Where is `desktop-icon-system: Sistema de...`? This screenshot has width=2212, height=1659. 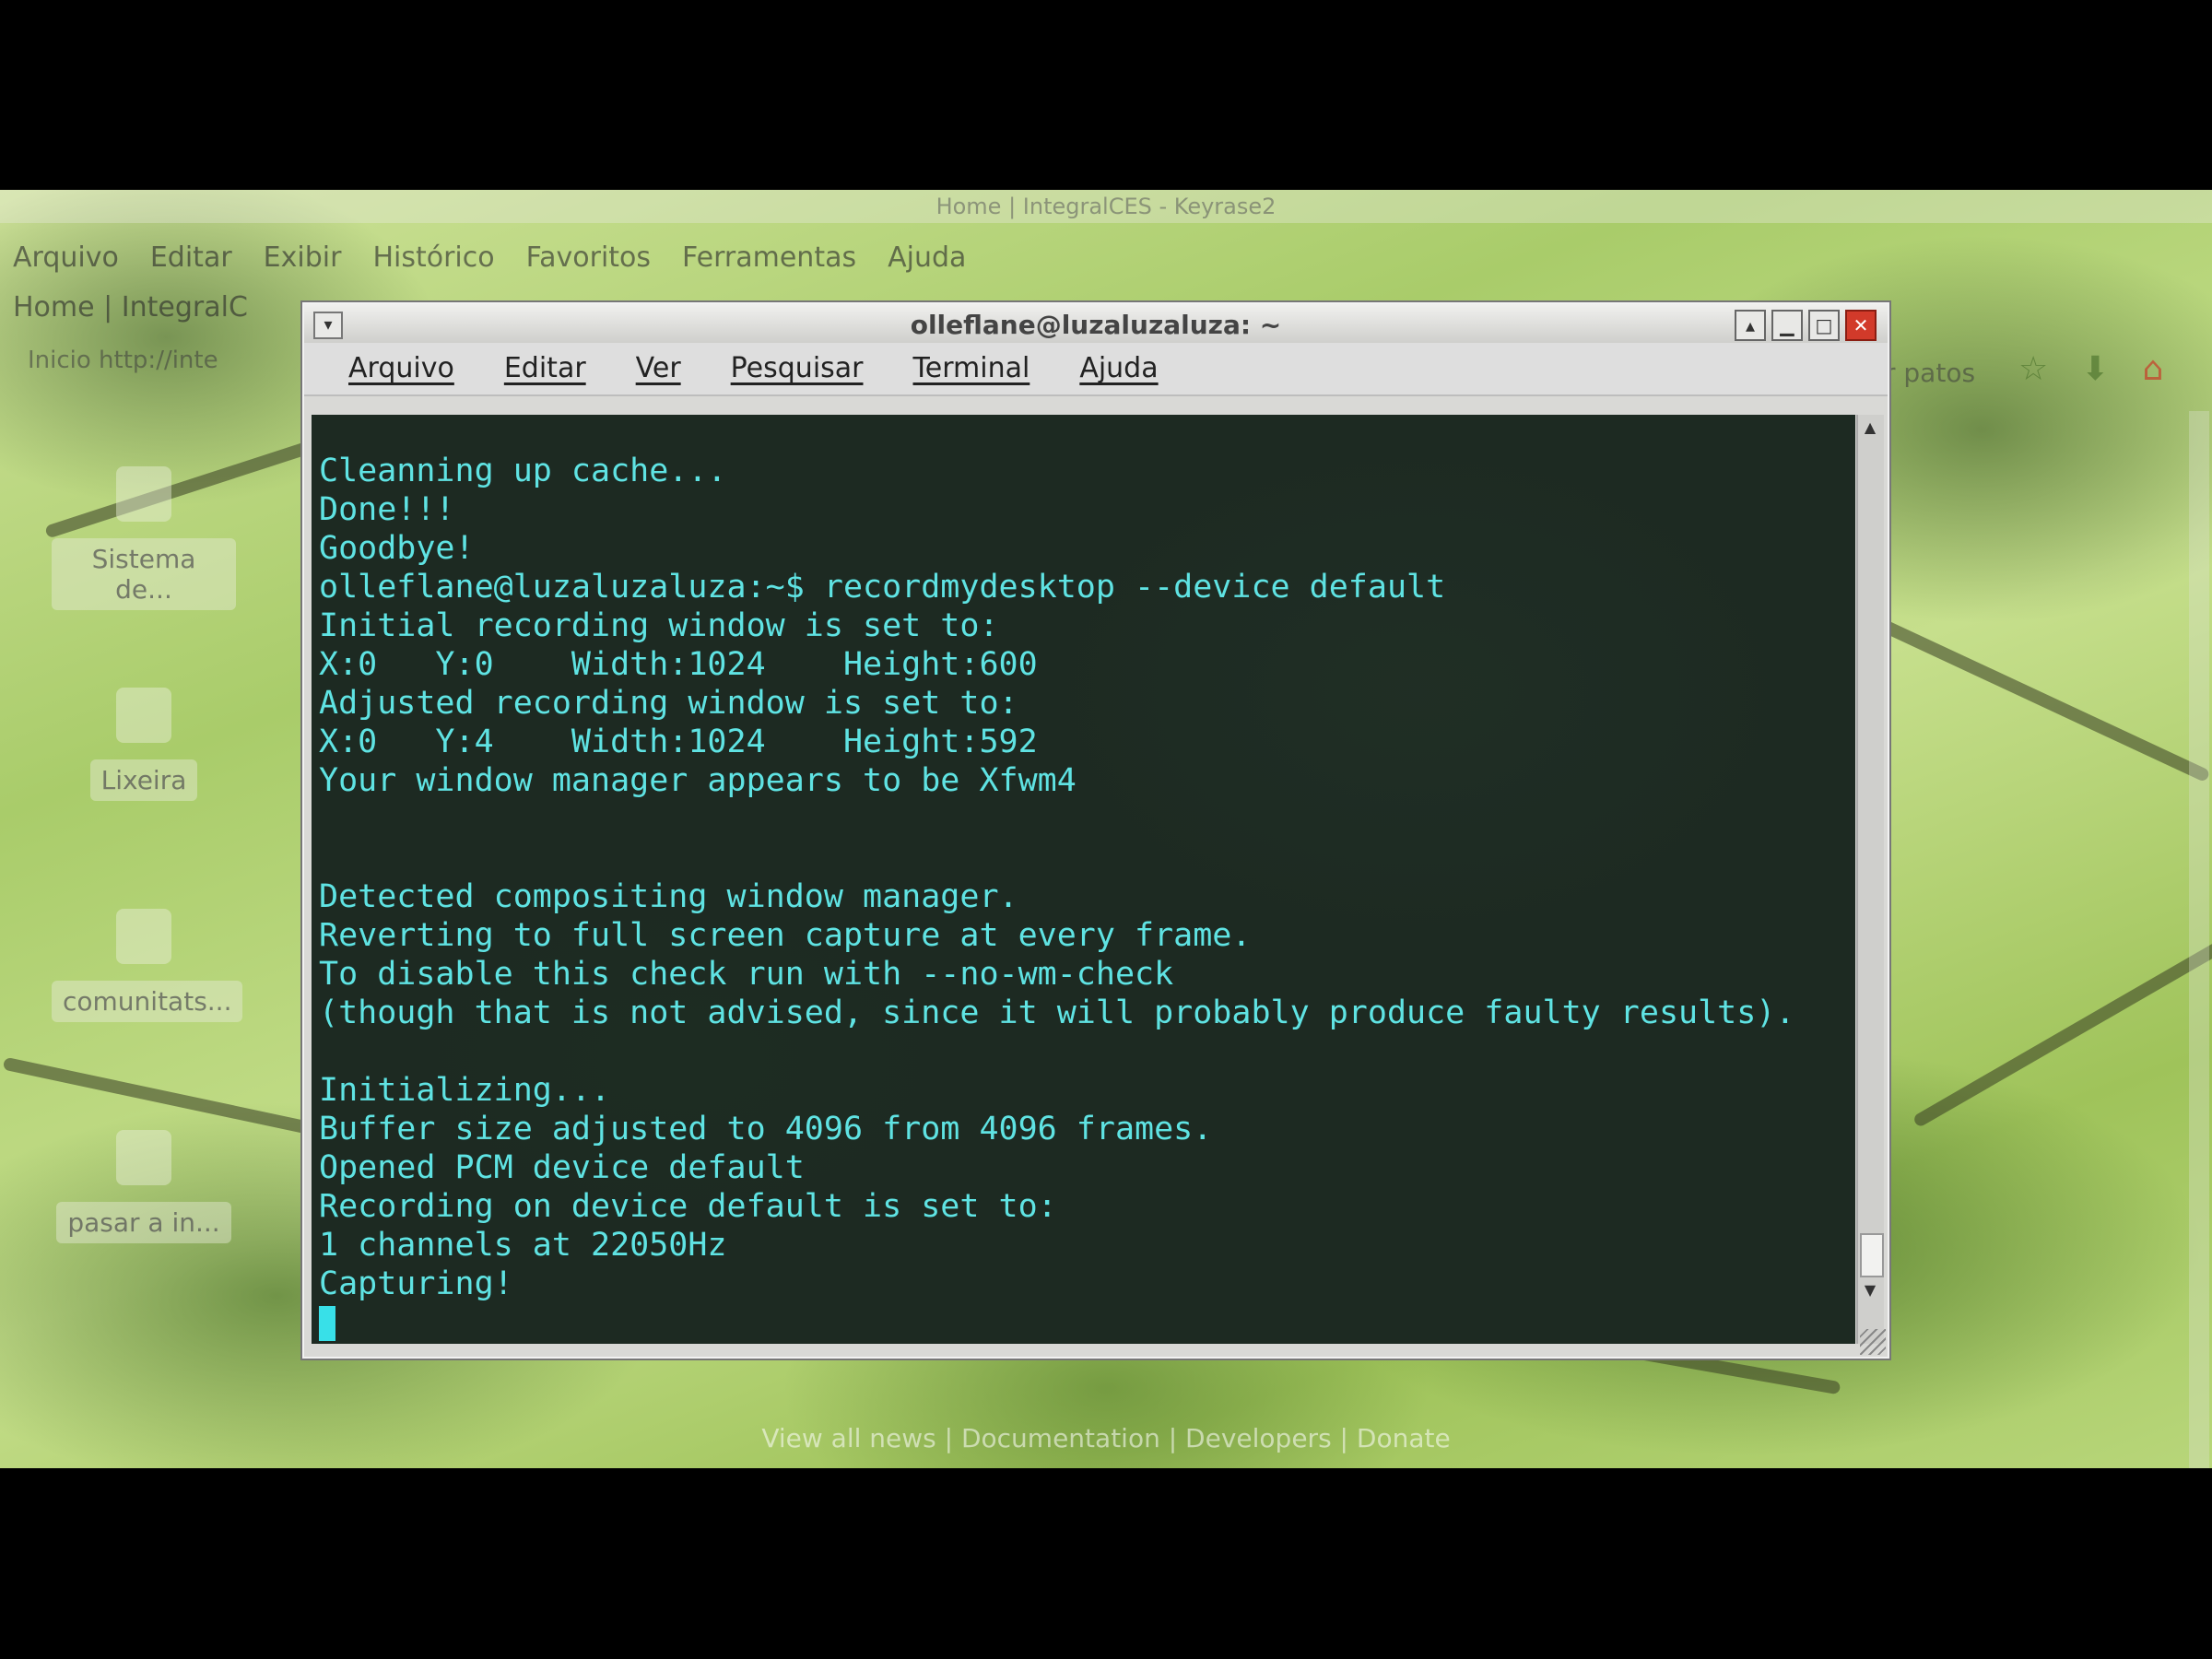
desktop-icon-system: Sistema de... is located at coordinates (144, 538).